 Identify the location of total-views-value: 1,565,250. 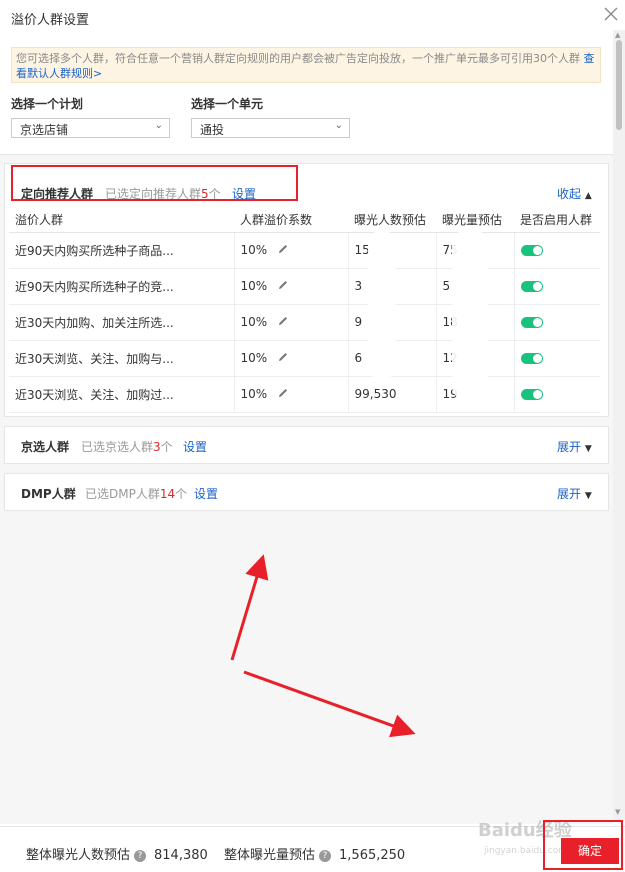
(372, 855).